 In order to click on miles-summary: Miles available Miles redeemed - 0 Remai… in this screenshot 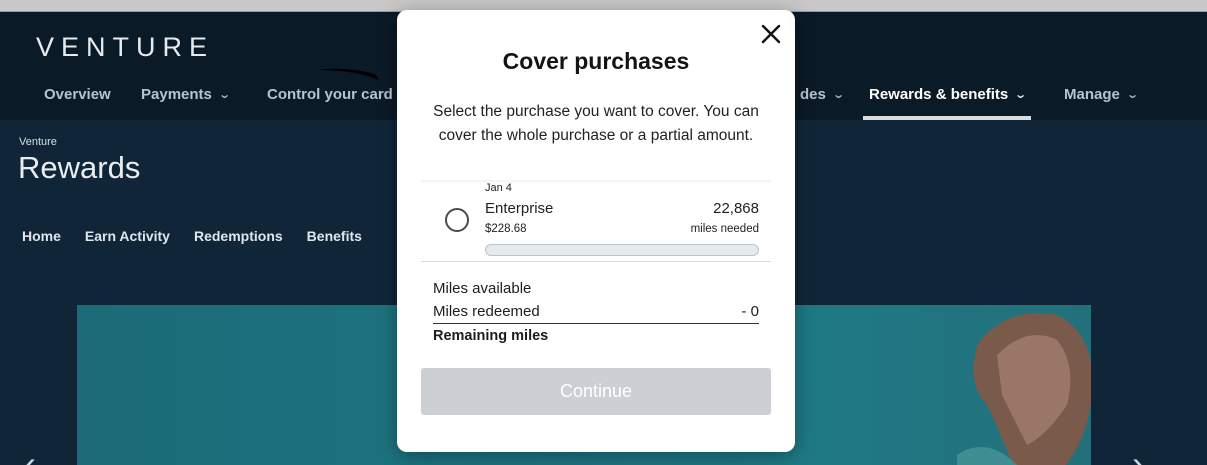, I will do `click(596, 312)`.